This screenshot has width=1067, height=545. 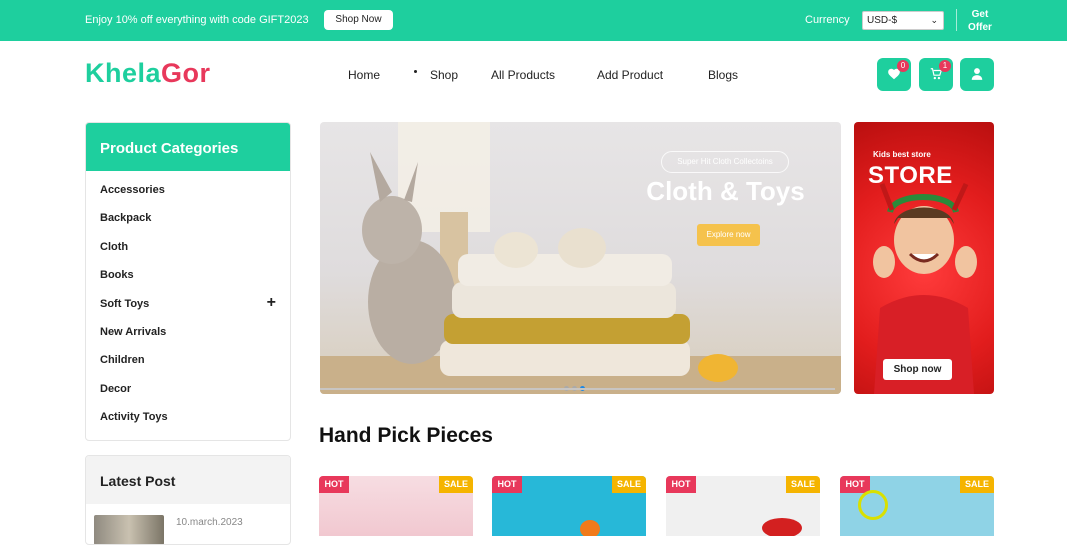 I want to click on category-item: Accessories, so click(x=188, y=190).